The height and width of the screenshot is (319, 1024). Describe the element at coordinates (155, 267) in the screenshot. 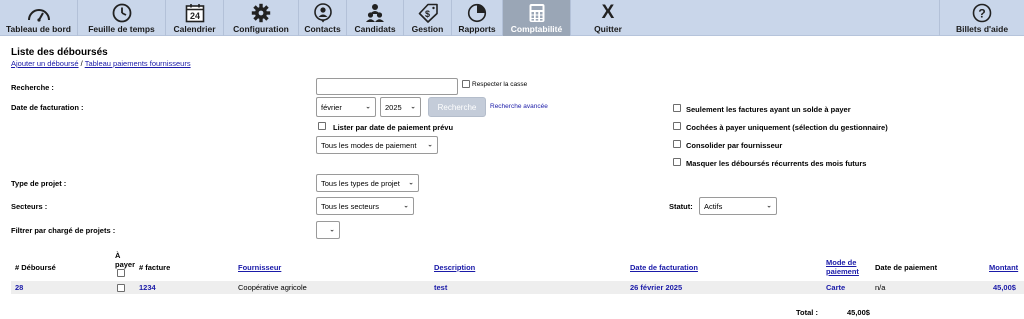

I see `header-invoice-number: # facture` at that location.